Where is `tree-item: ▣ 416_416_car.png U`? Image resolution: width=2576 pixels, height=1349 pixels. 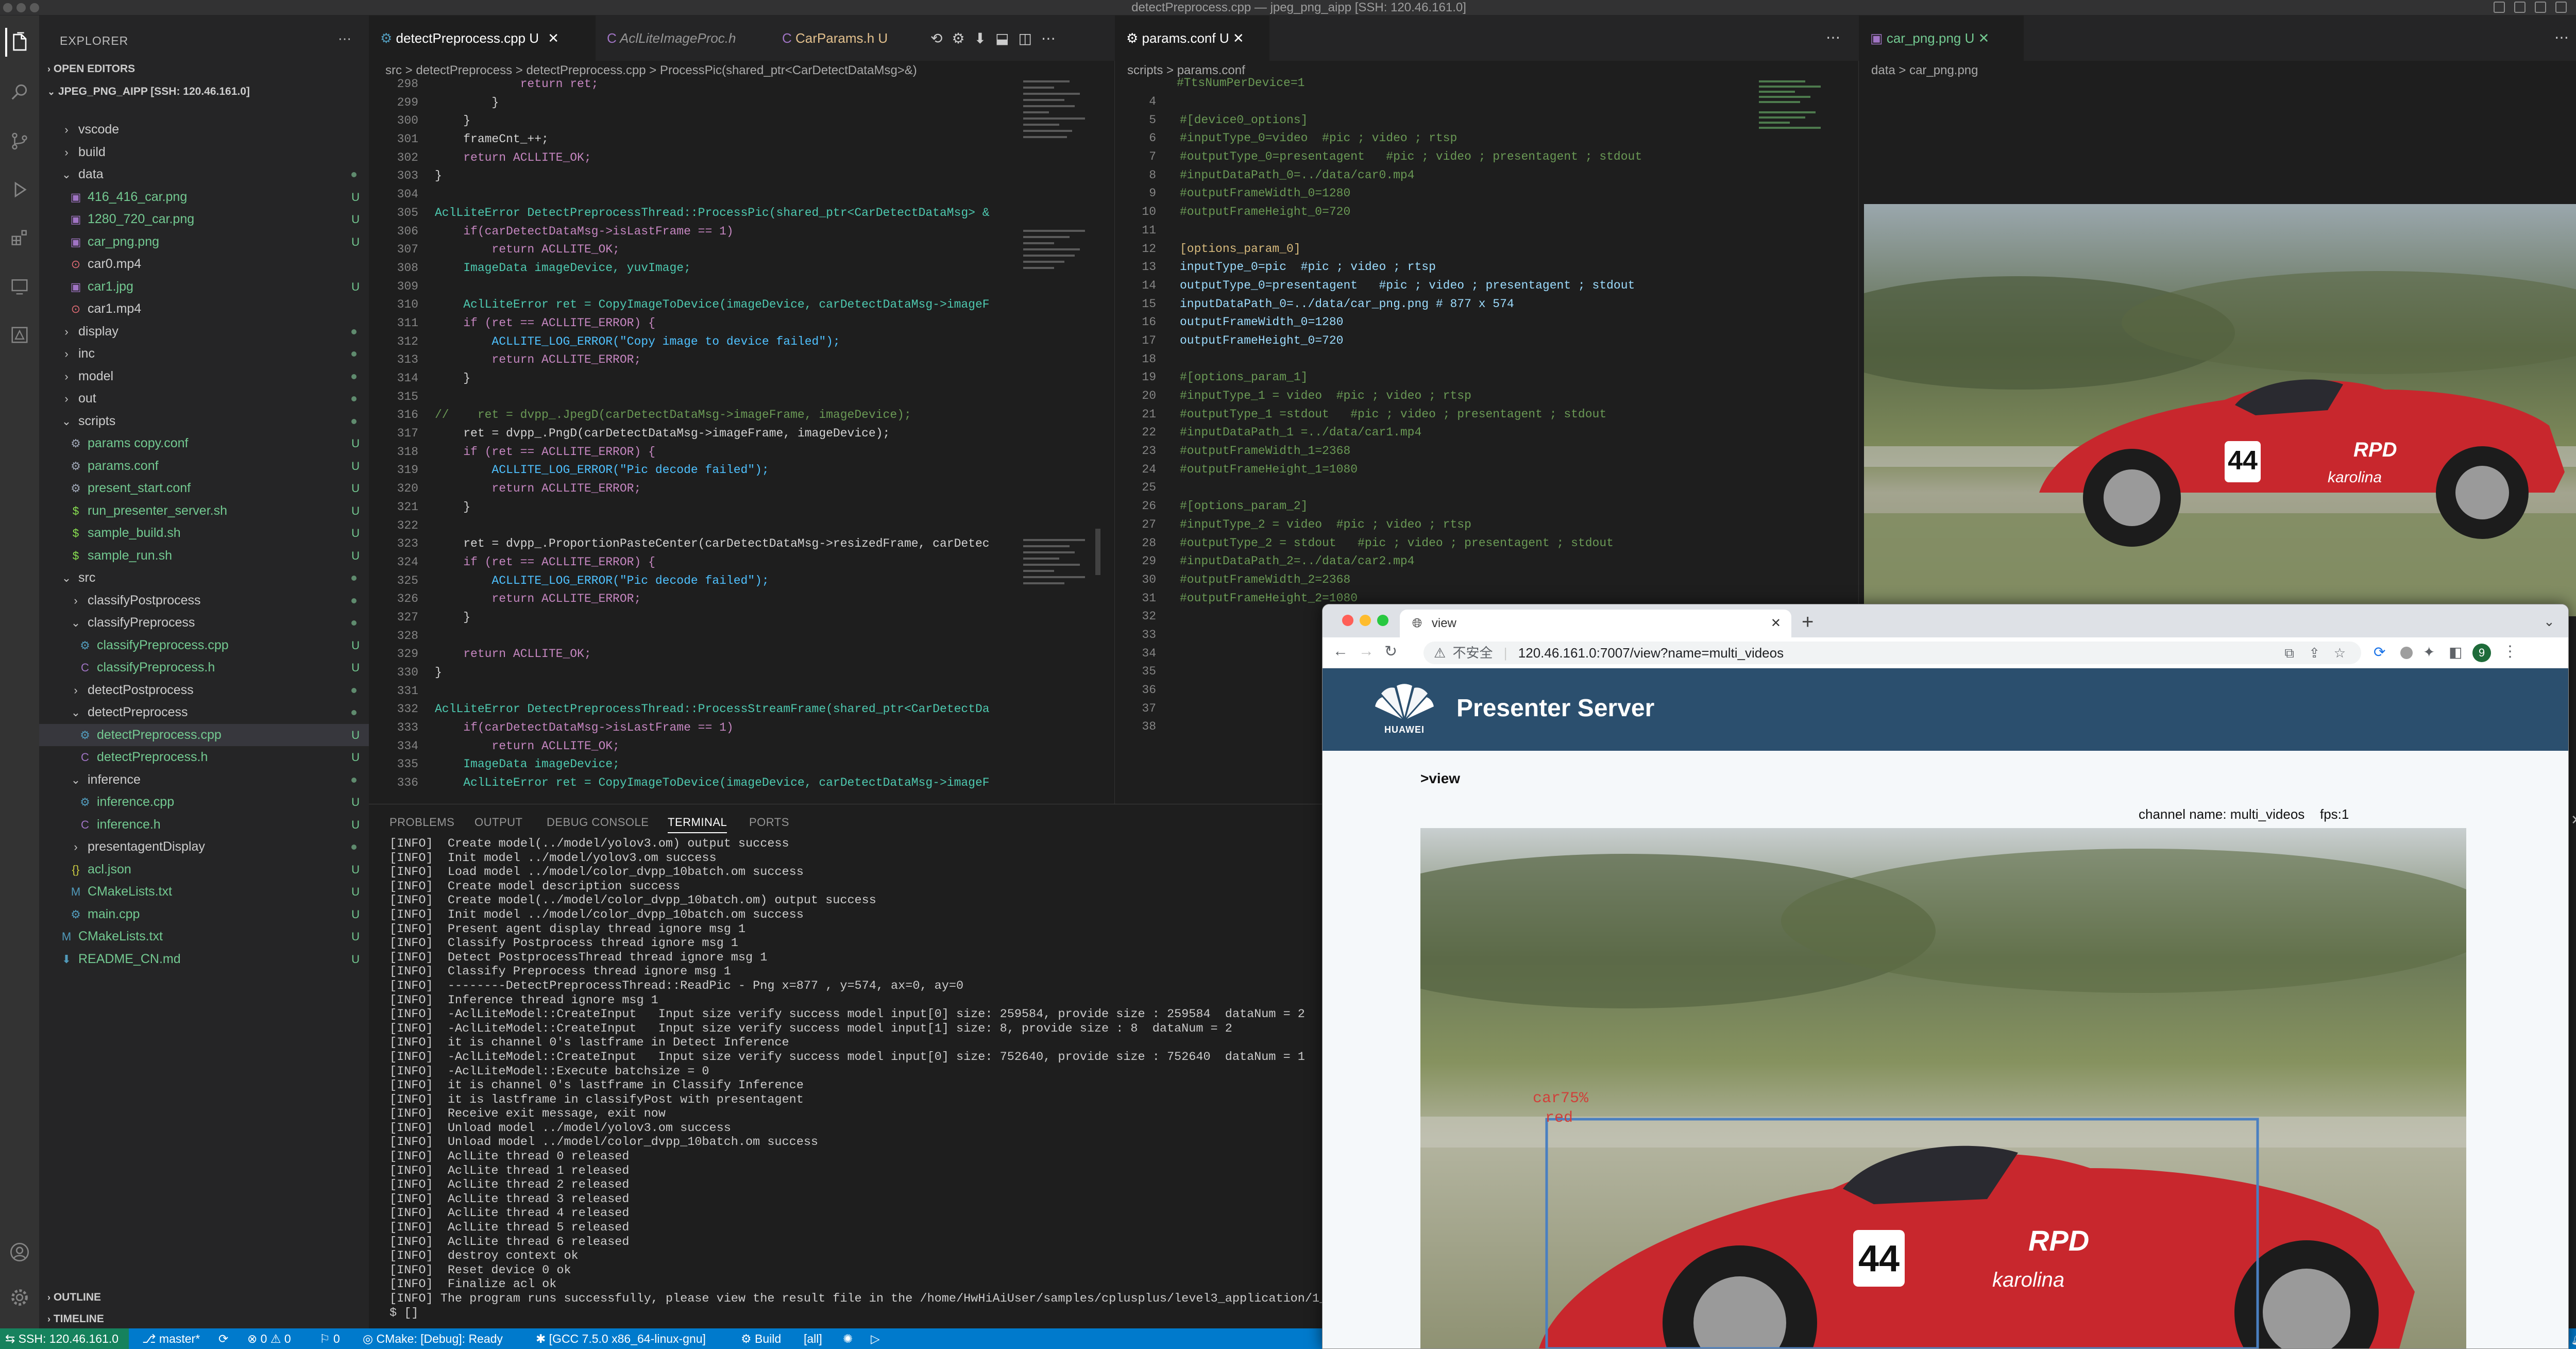
tree-item: ▣ 416_416_car.png U is located at coordinates (204, 197).